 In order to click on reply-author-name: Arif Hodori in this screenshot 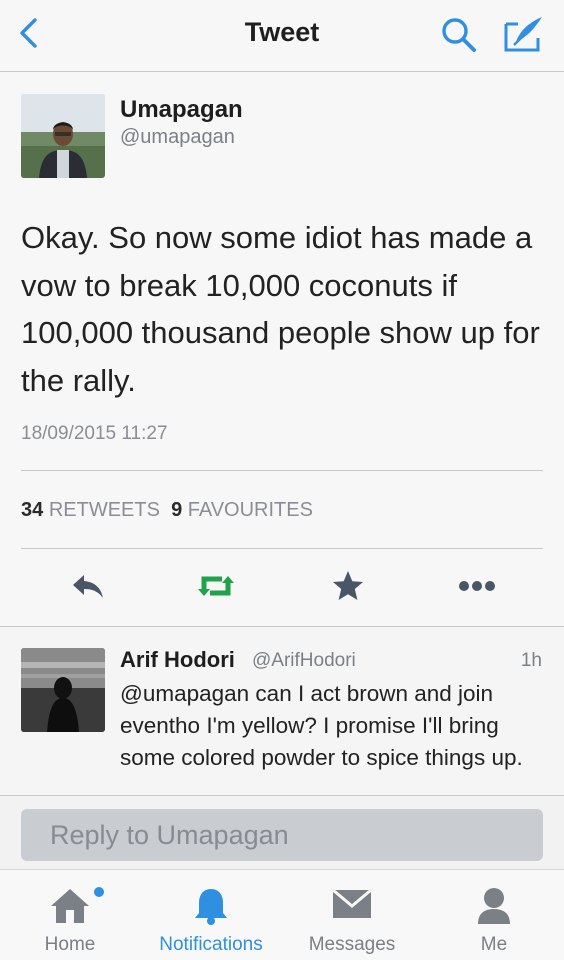, I will do `click(177, 660)`.